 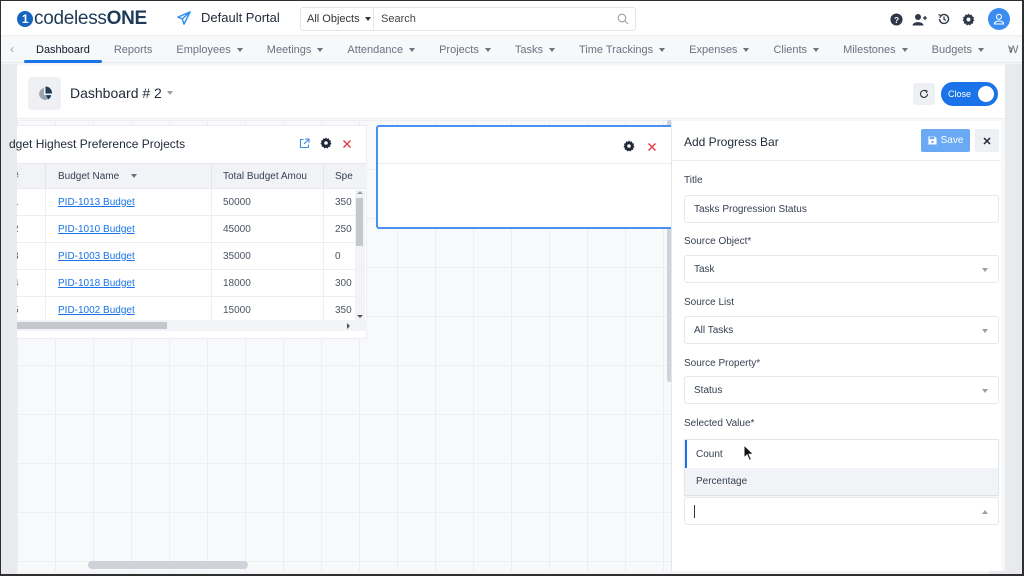 I want to click on scroll-right-icon, so click(x=348, y=326).